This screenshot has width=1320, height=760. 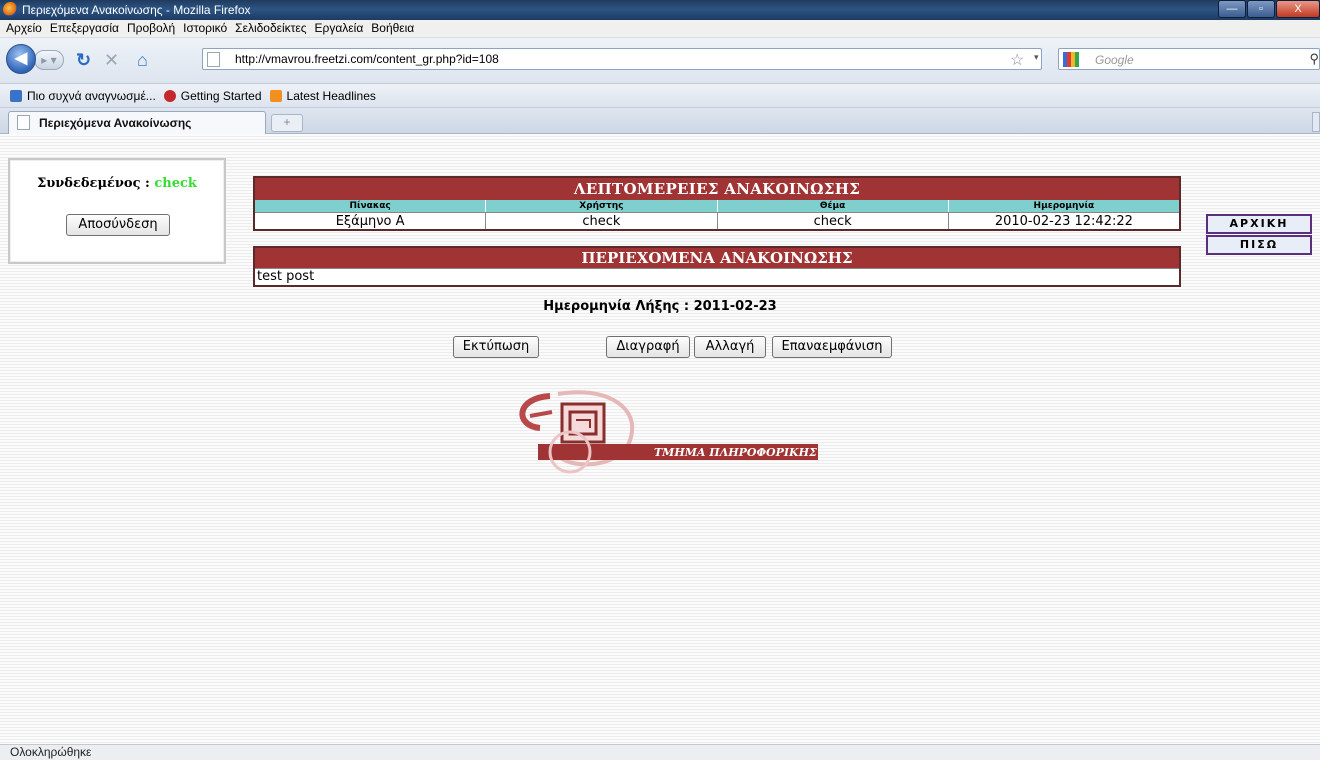 I want to click on details-title: ΛΕΠΤΟΜΕΡΕΙΕΣ ΑΝΑΚΟΙΝΩΣΗΣ, so click(x=717, y=189).